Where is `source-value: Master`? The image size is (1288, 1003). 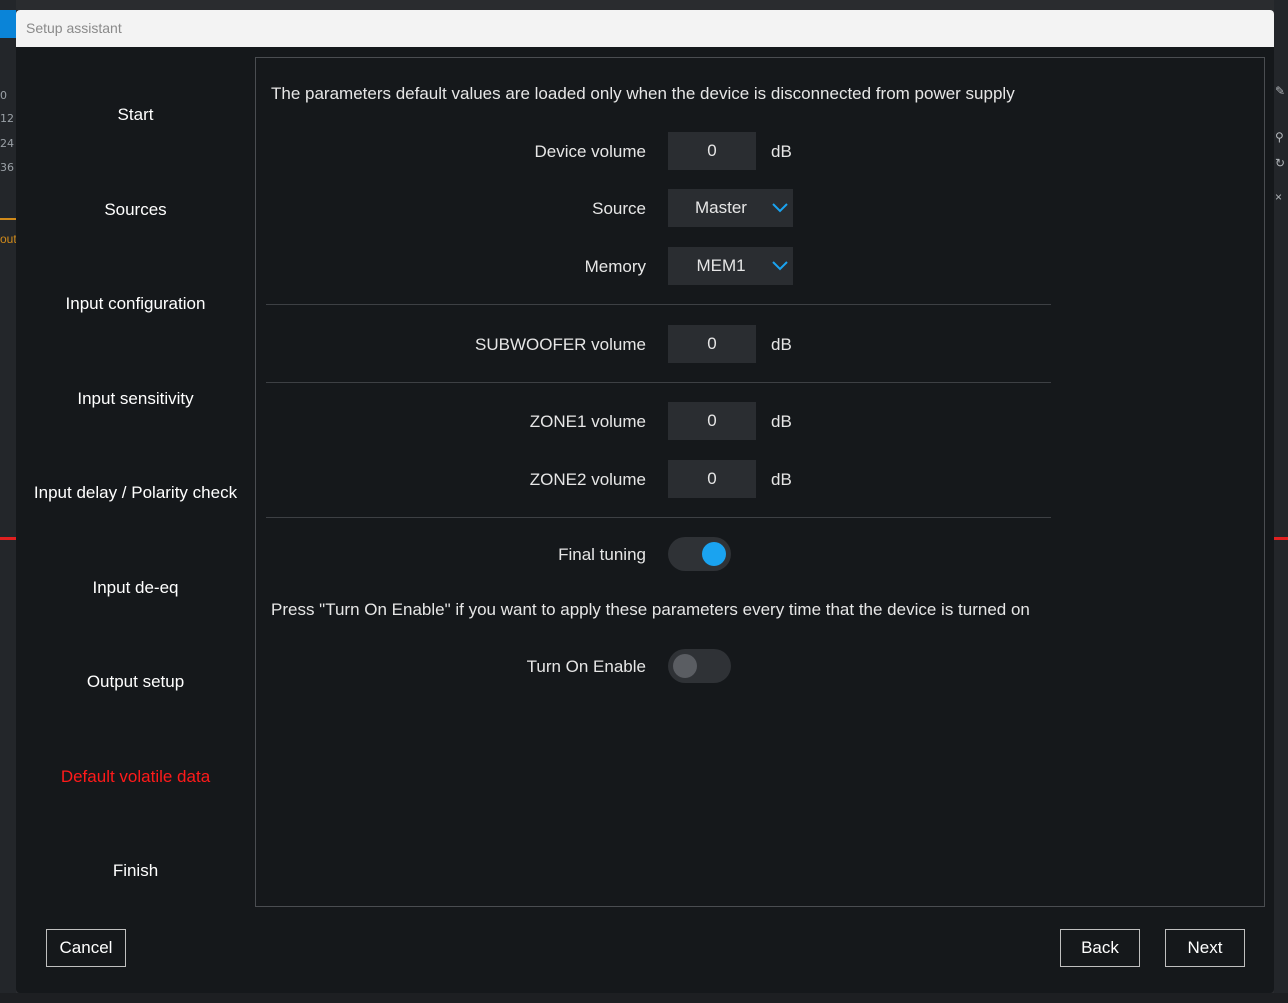
source-value: Master is located at coordinates (721, 207).